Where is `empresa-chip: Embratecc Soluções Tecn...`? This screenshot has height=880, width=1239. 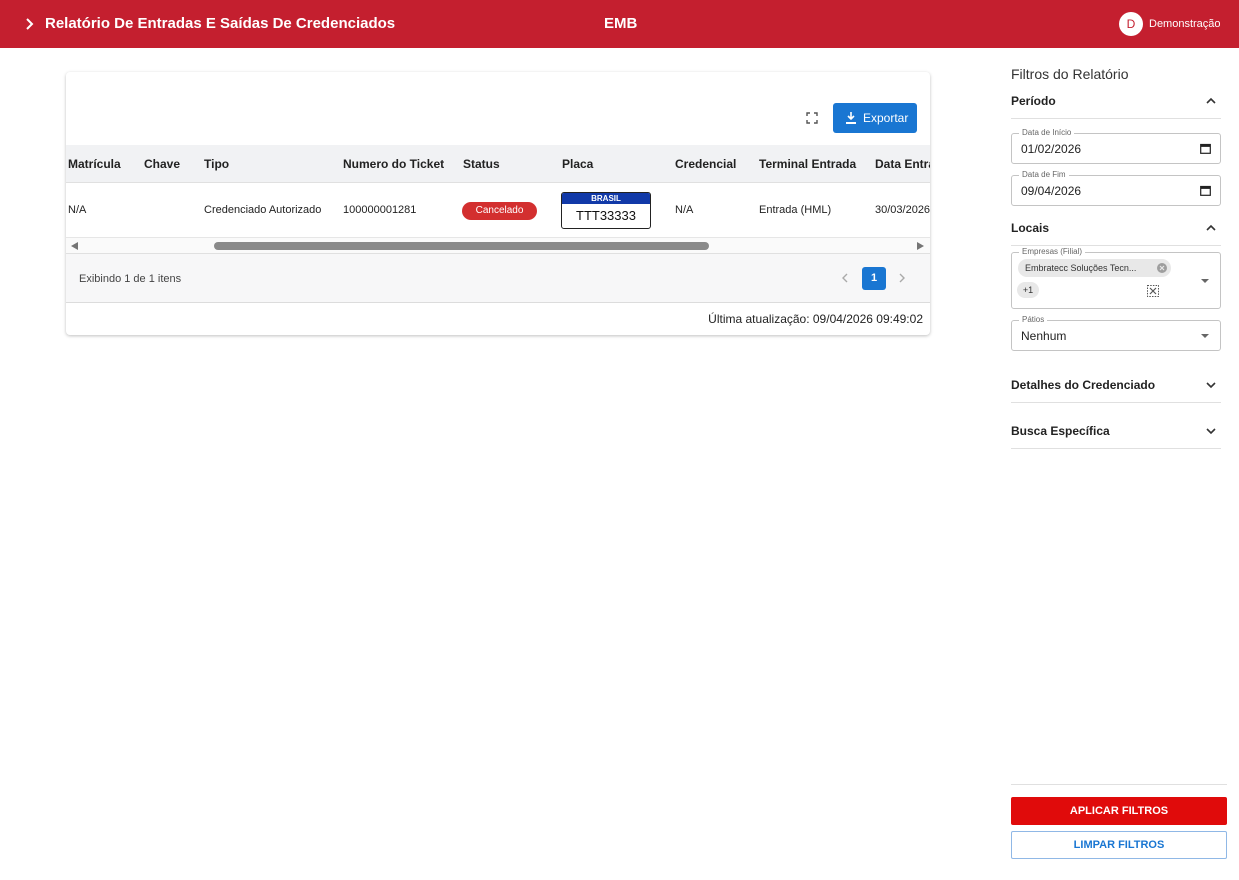 empresa-chip: Embratecc Soluções Tecn... is located at coordinates (1094, 268).